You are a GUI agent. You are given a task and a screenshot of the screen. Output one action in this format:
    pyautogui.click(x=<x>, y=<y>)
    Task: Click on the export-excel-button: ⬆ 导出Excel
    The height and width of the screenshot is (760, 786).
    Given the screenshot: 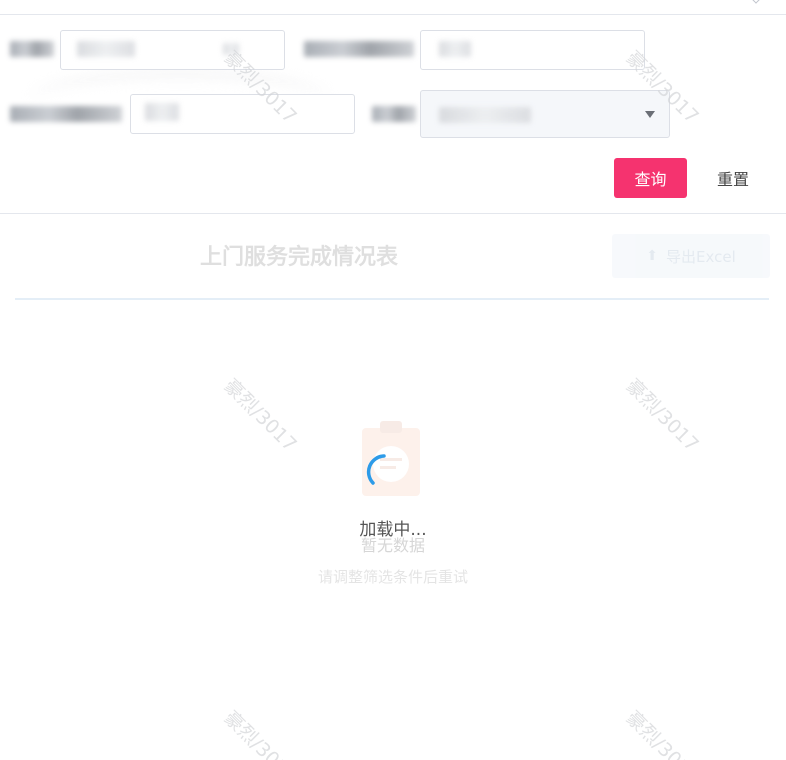 What is the action you would take?
    pyautogui.click(x=691, y=256)
    